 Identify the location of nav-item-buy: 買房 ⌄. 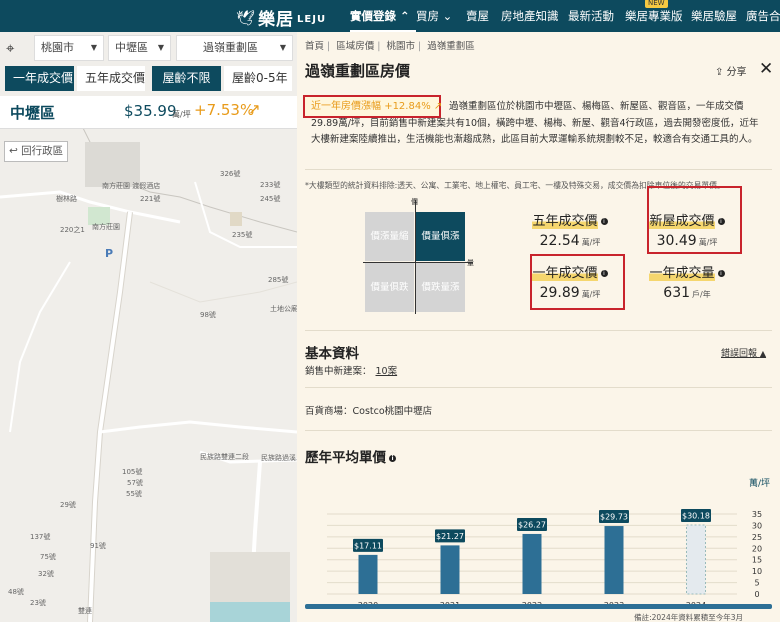
(441, 16).